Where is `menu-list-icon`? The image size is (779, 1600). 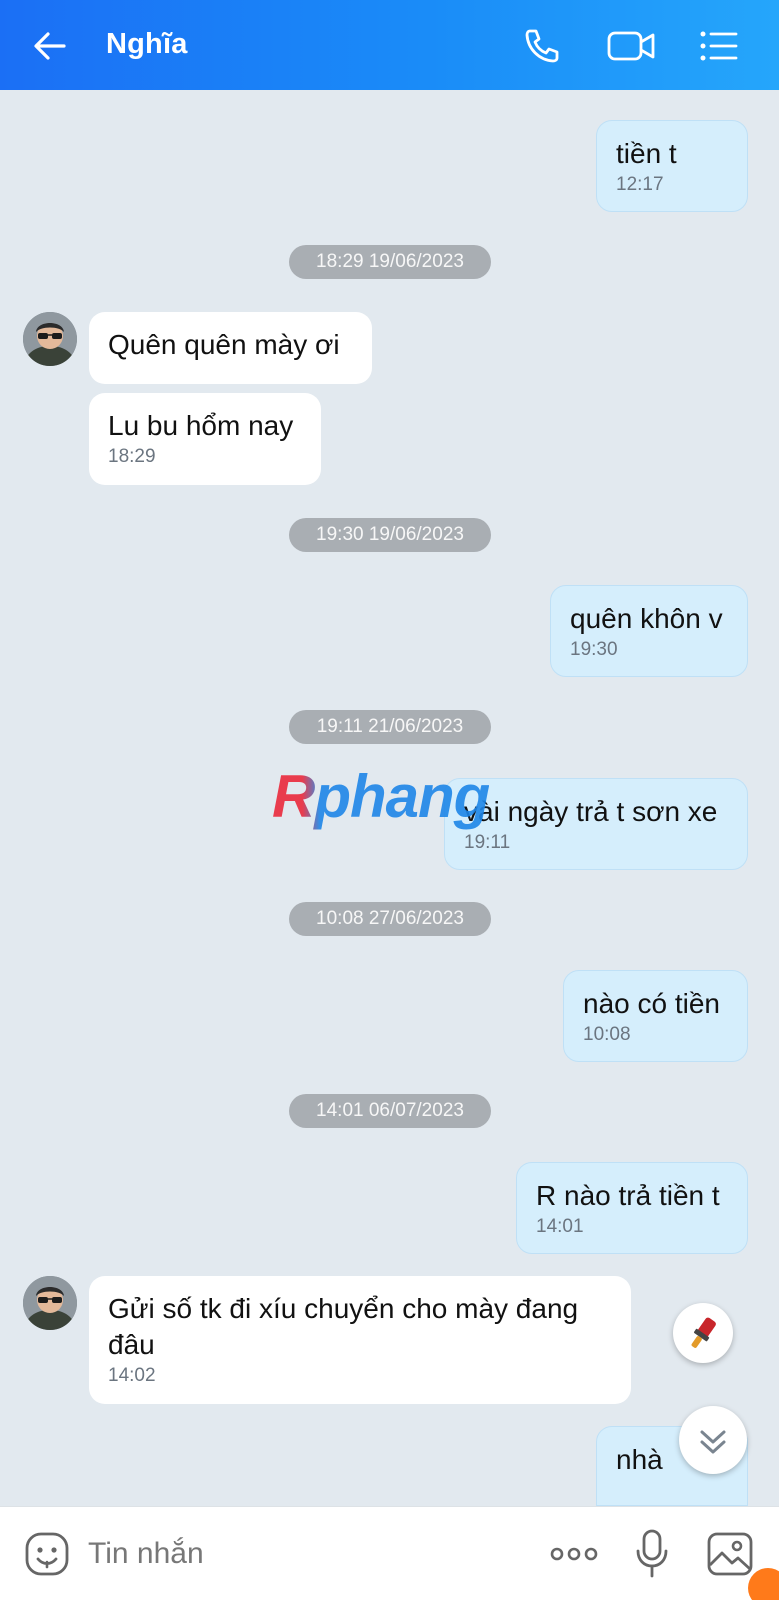 menu-list-icon is located at coordinates (718, 46).